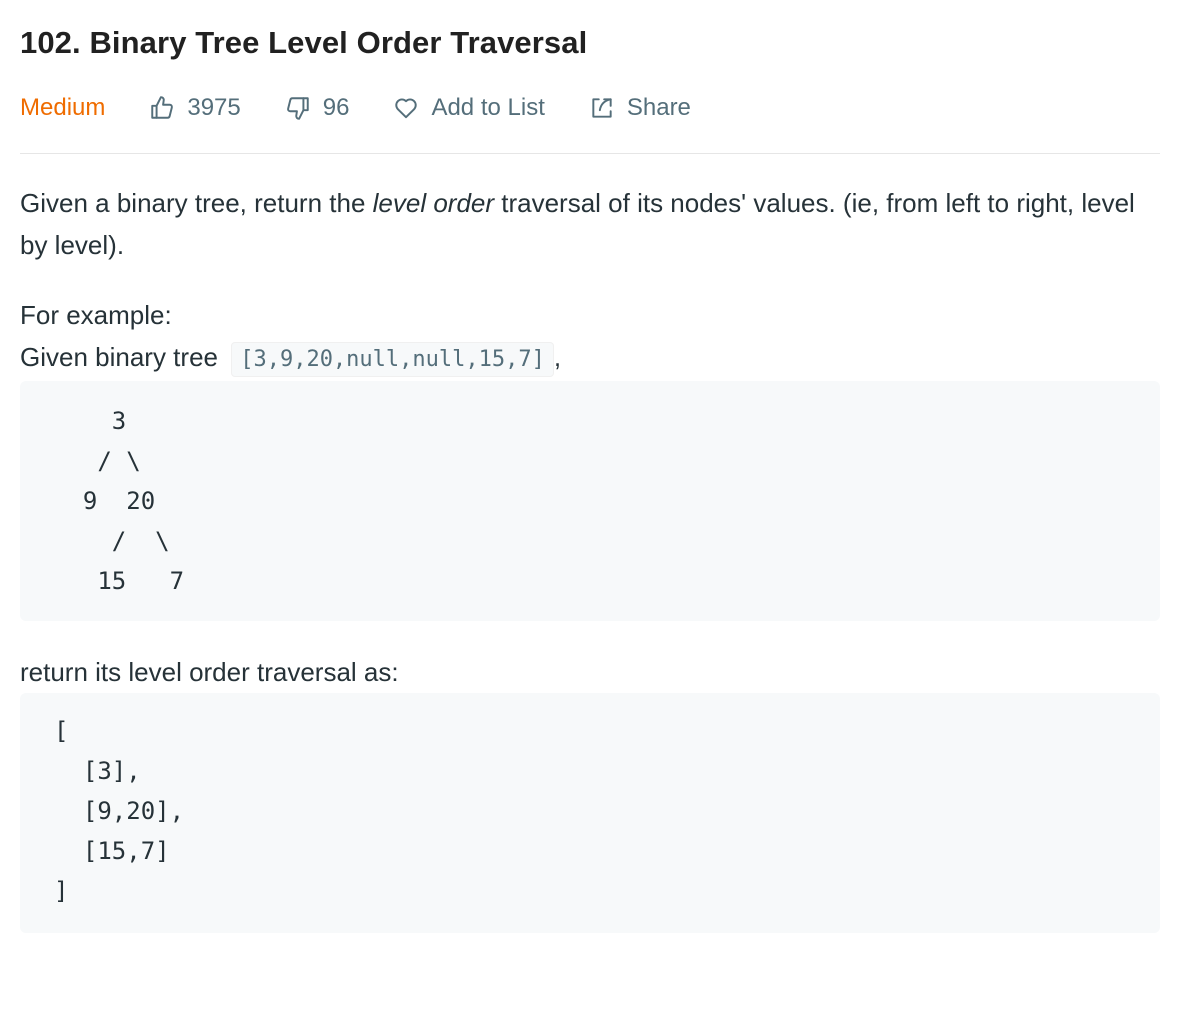  I want to click on like-count: 3975, so click(214, 107).